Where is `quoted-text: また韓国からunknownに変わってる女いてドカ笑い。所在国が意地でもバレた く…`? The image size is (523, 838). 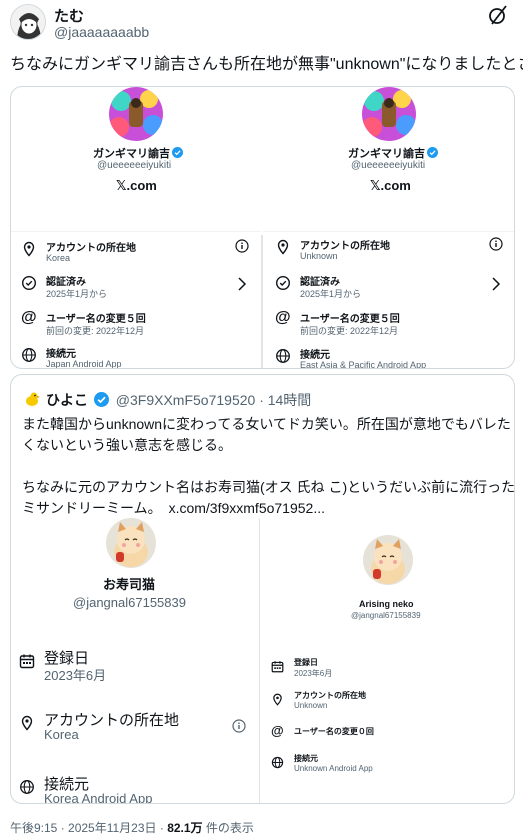
quoted-text: また韓国からunknownに変わってる女いてドカ笑い。所在国が意地でもバレた く… is located at coordinates (268, 466).